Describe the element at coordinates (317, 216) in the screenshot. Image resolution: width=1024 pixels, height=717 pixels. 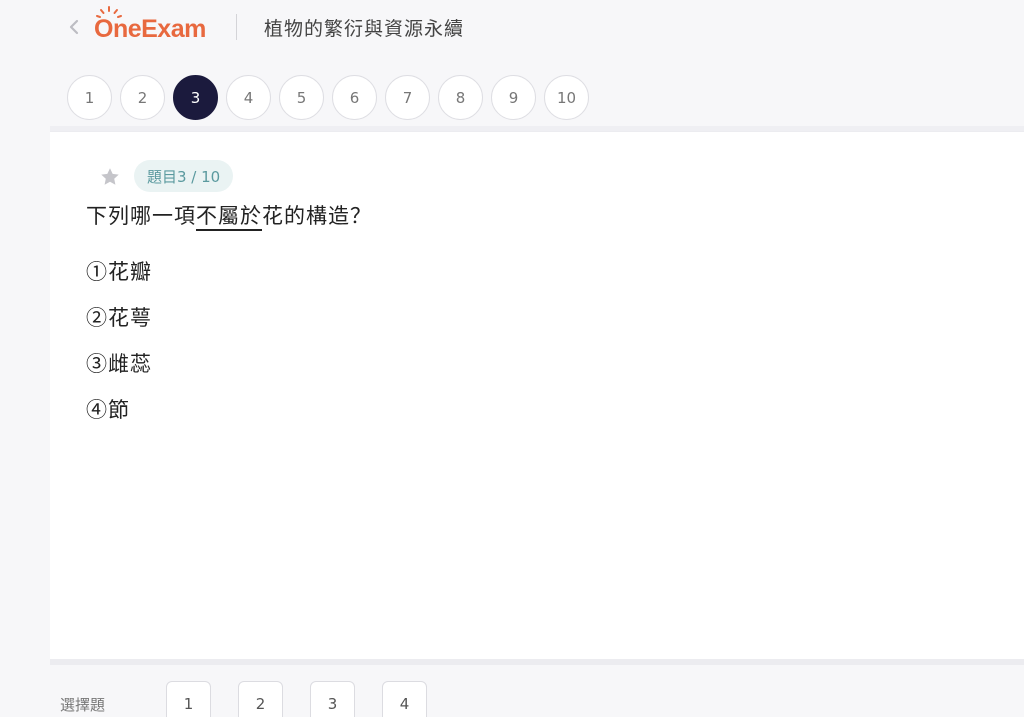
I see `question-text-after: 花的構造？` at that location.